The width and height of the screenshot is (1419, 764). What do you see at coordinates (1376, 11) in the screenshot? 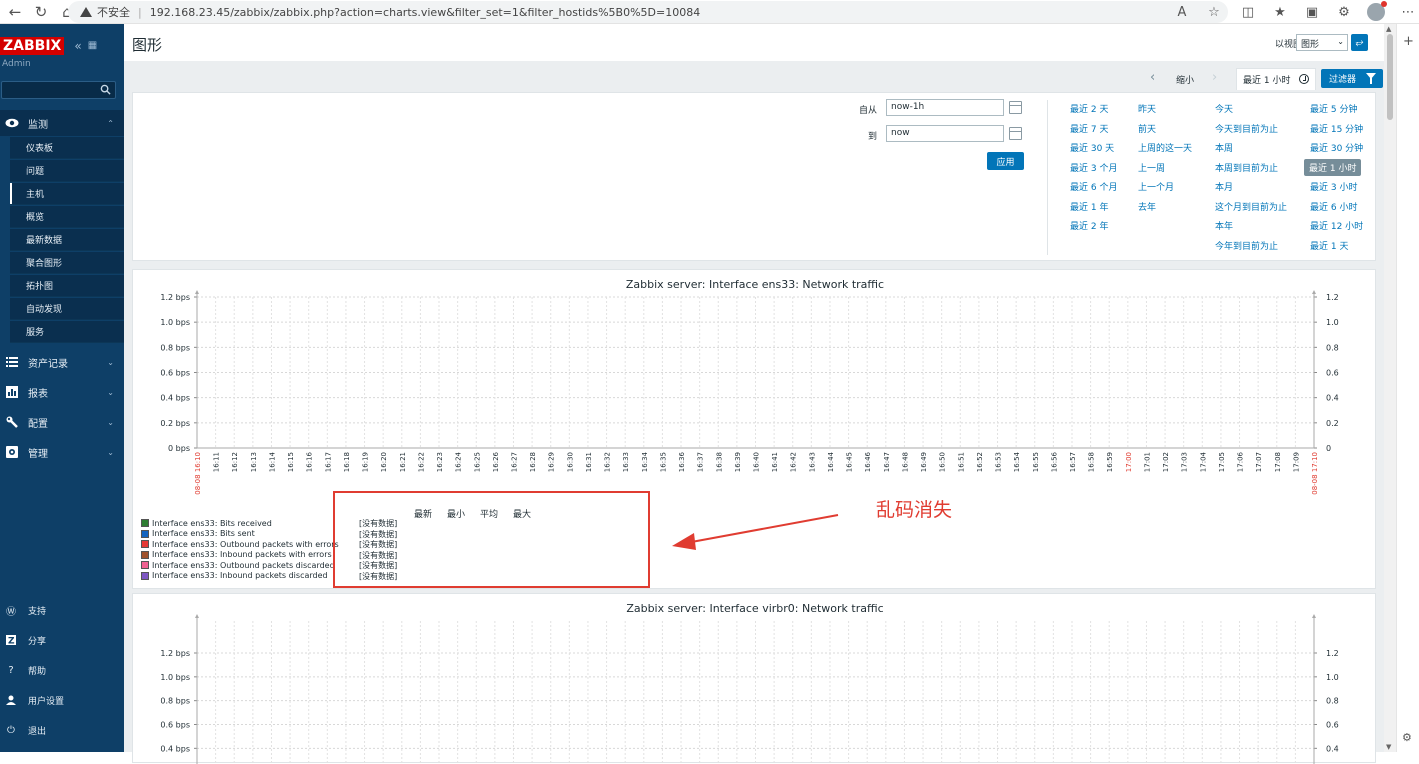
I see `profile-icon` at bounding box center [1376, 11].